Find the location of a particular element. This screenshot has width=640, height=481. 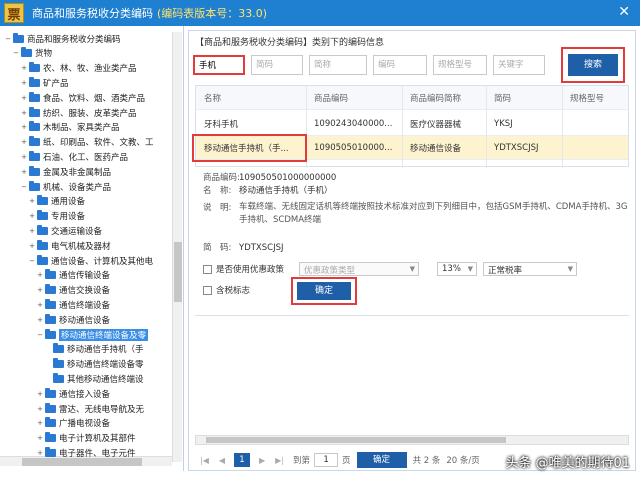

tree-item: + 石油、化工、医药产品 is located at coordinates (74, 156).